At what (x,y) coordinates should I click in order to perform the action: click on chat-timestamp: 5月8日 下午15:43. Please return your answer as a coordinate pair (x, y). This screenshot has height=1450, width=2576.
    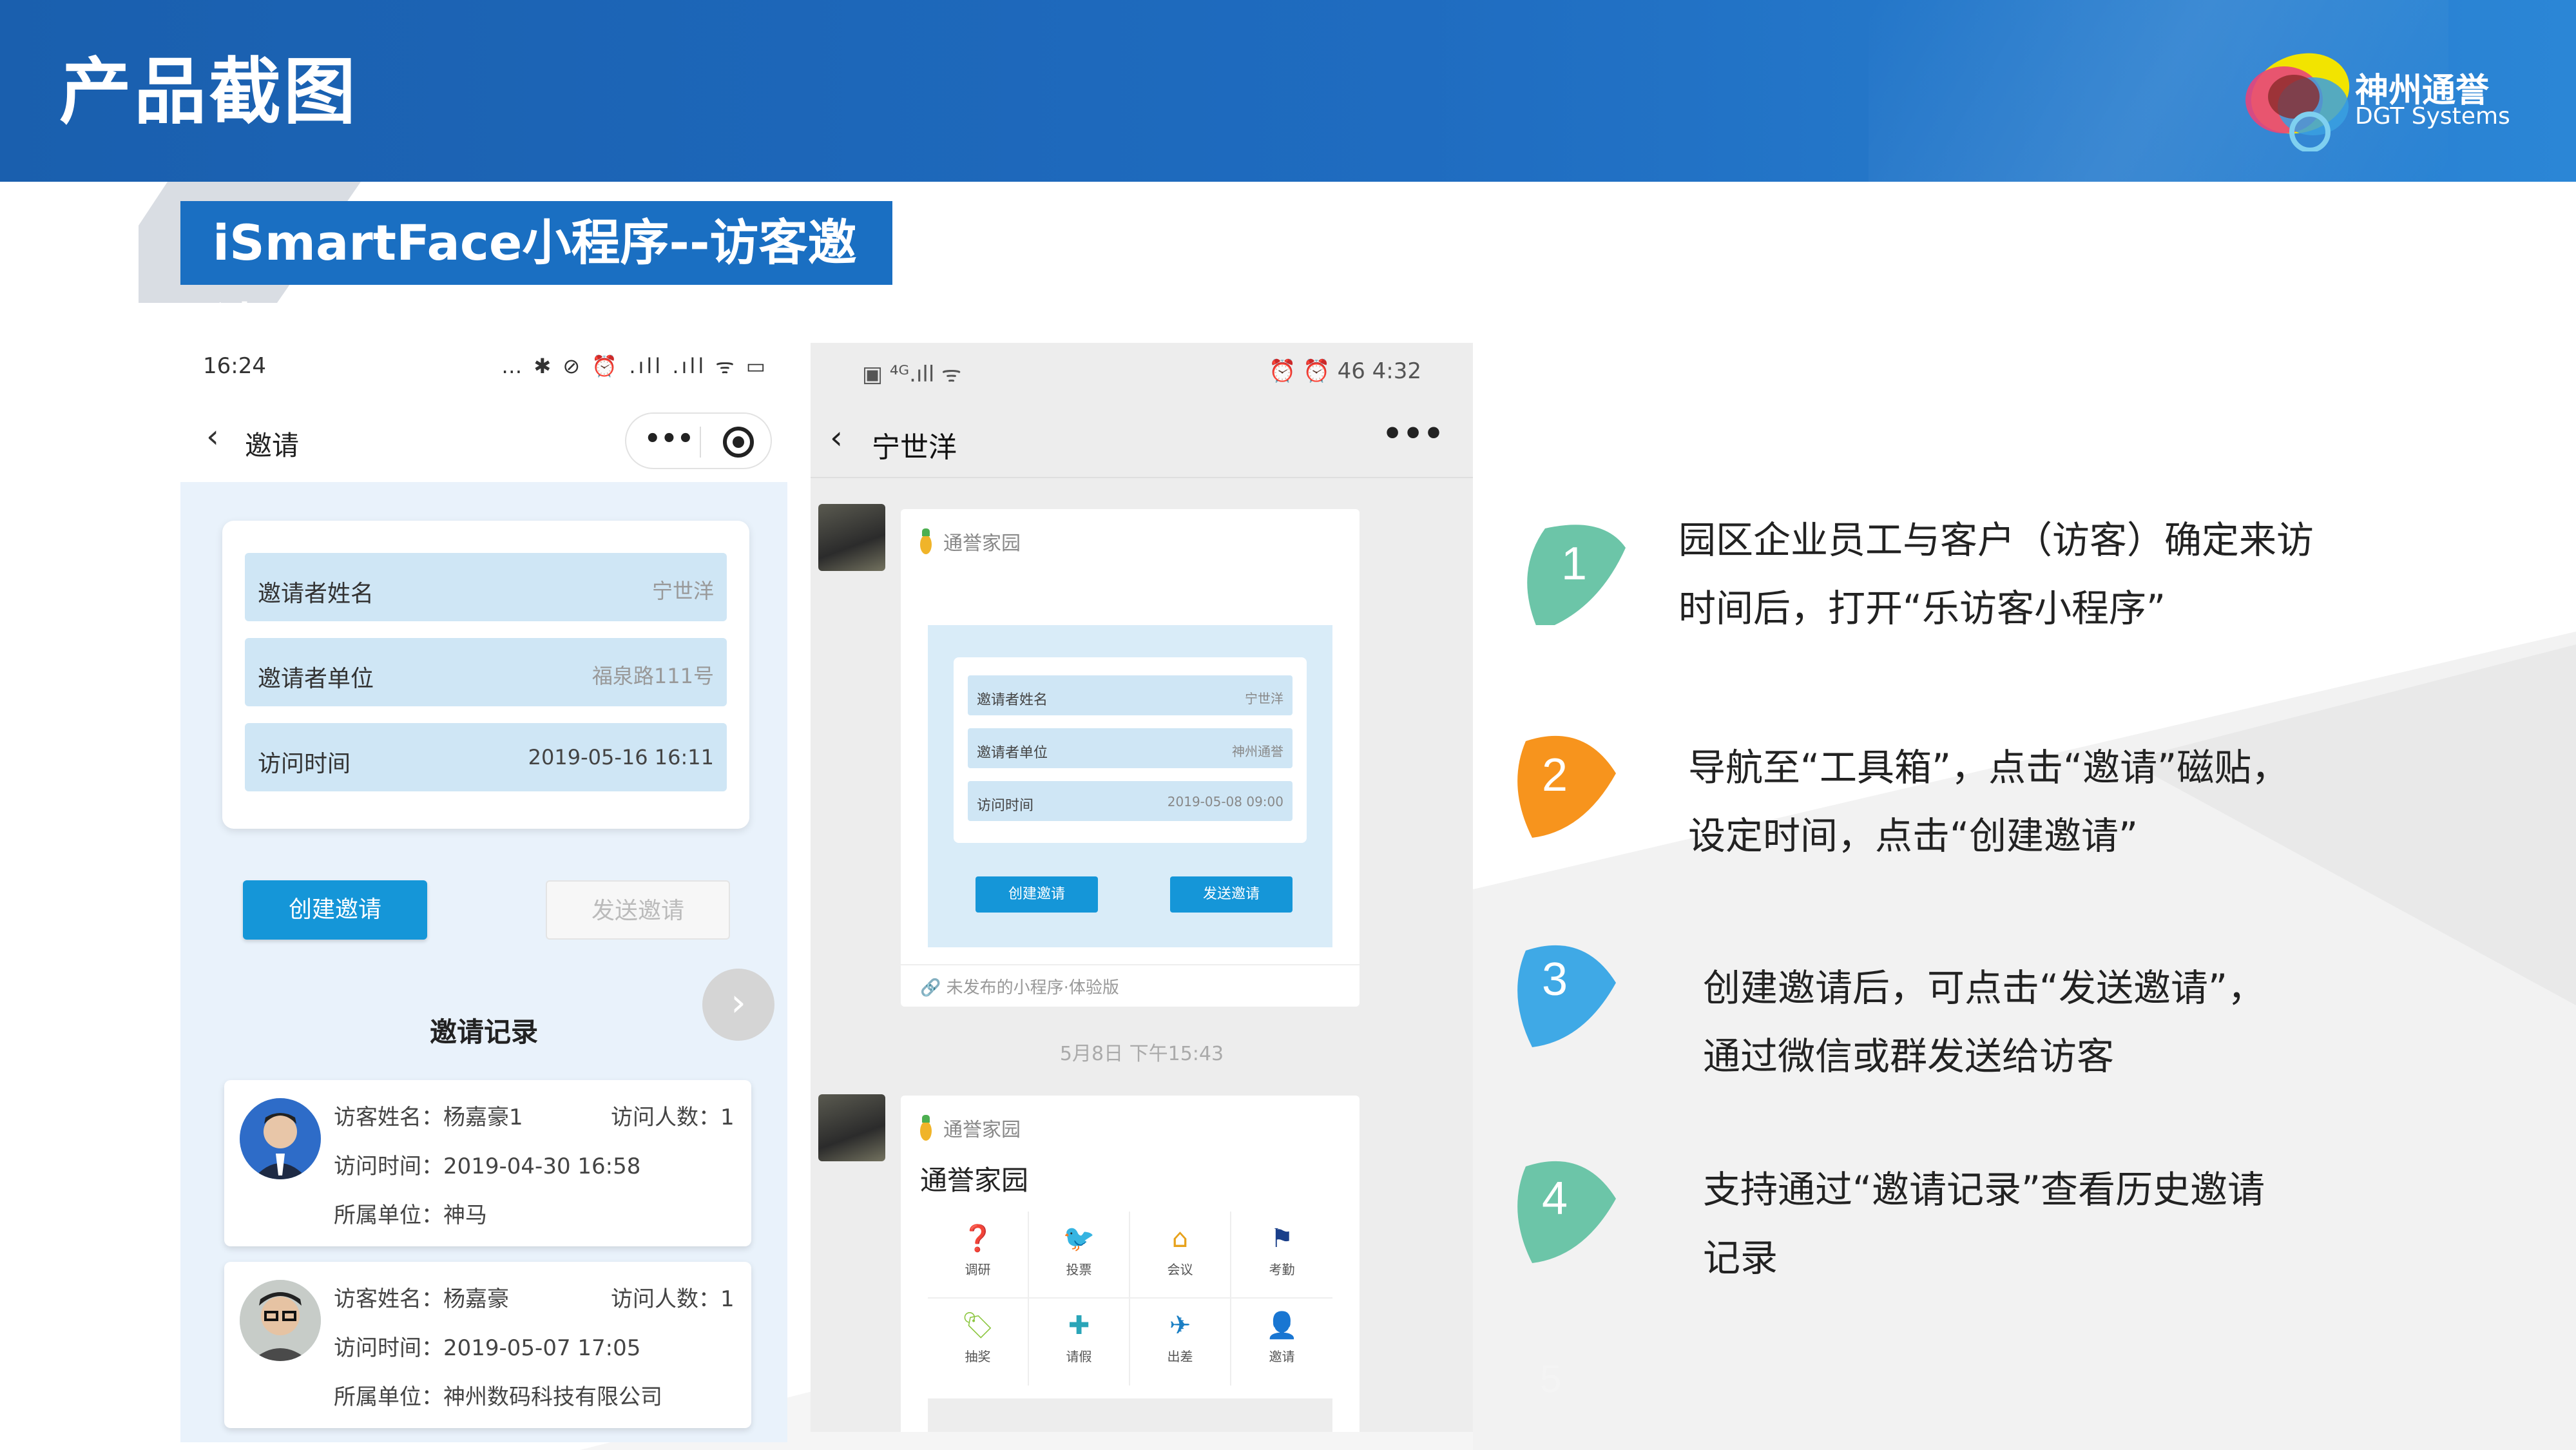
    Looking at the image, I should click on (1141, 1054).